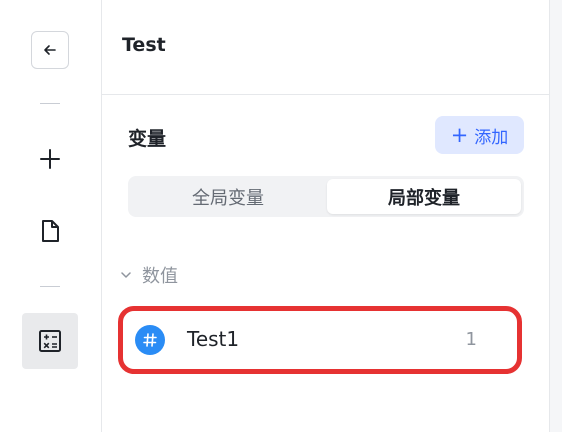  What do you see at coordinates (459, 134) in the screenshot?
I see `plus-icon: +` at bounding box center [459, 134].